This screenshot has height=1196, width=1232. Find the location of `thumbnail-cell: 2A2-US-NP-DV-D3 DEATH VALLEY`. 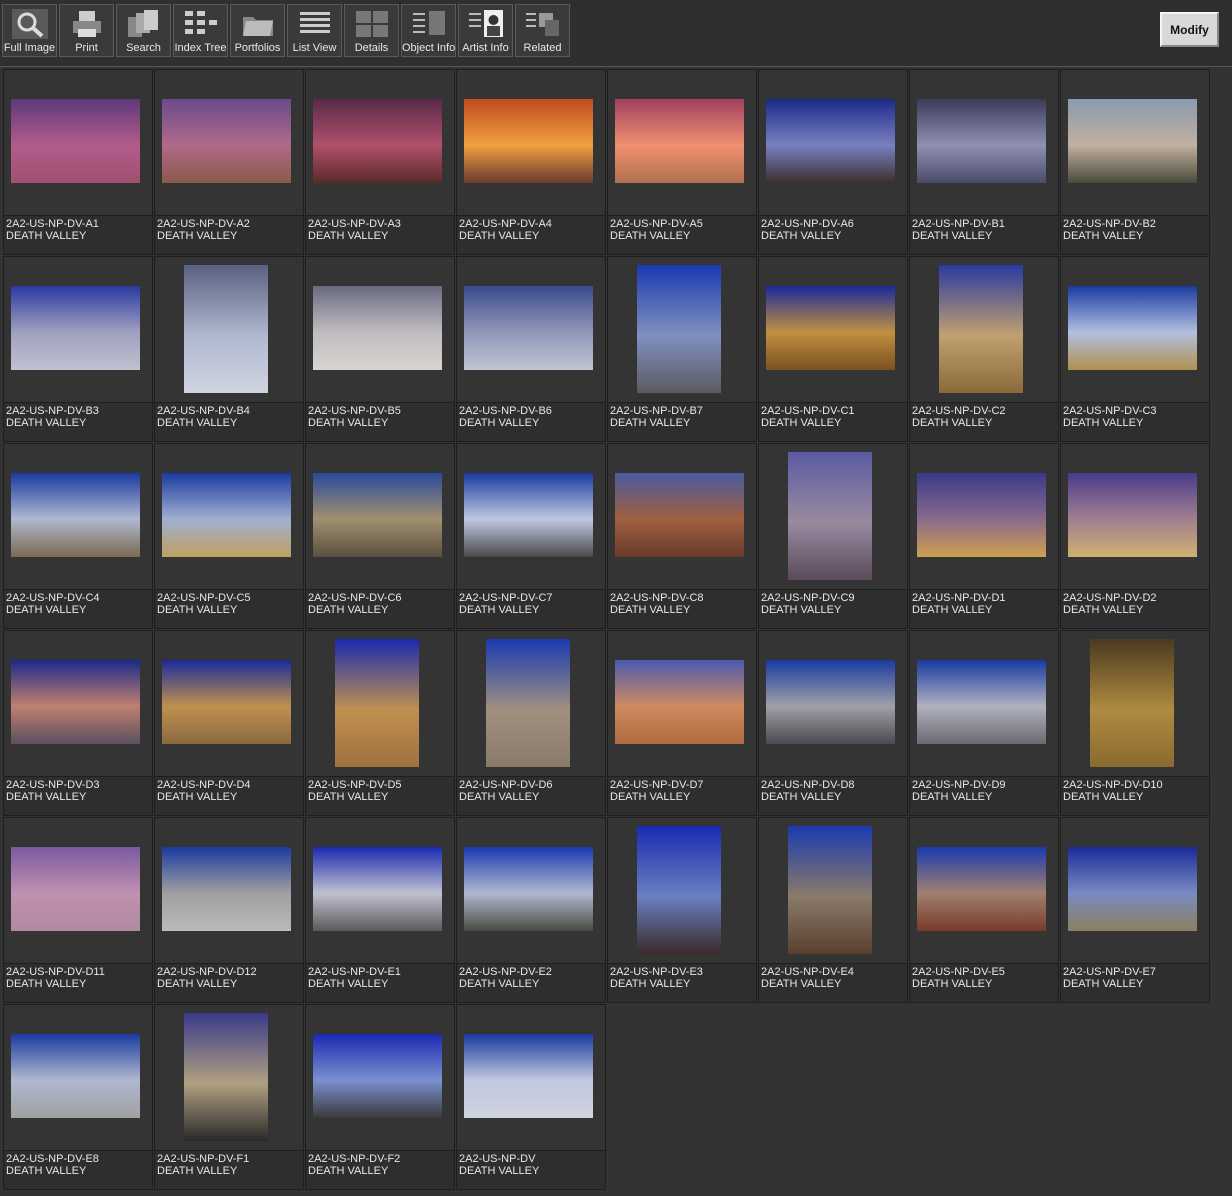

thumbnail-cell: 2A2-US-NP-DV-D3 DEATH VALLEY is located at coordinates (78, 723).